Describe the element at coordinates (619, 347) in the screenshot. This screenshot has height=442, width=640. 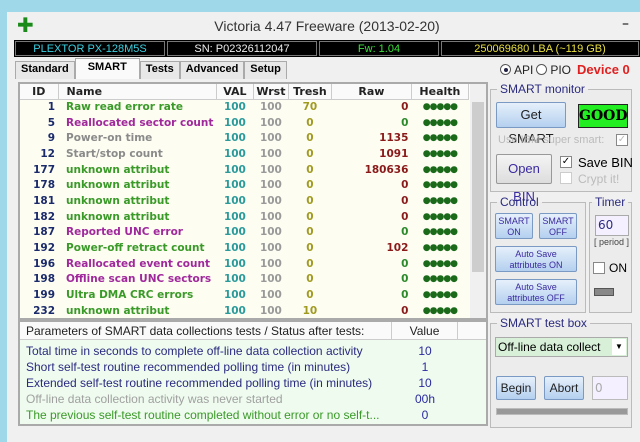
I see `chevron-down-icon: ▼` at that location.